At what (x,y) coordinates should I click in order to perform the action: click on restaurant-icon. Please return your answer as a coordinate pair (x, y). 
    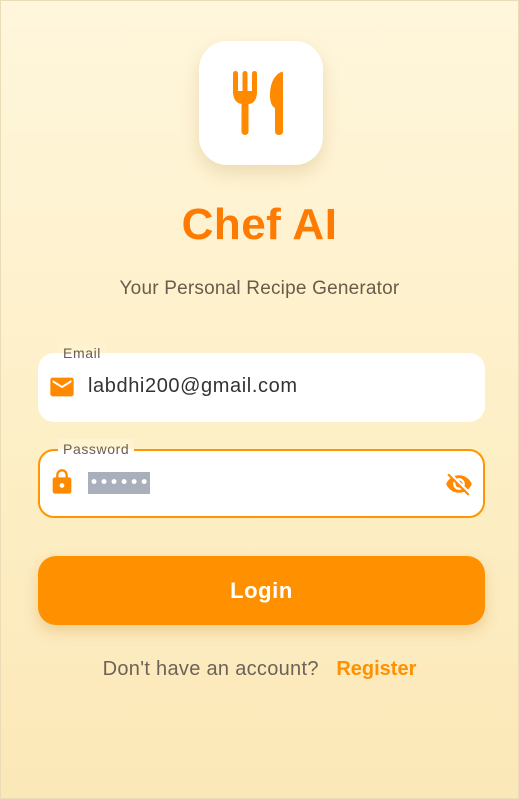
    Looking at the image, I should click on (258, 103).